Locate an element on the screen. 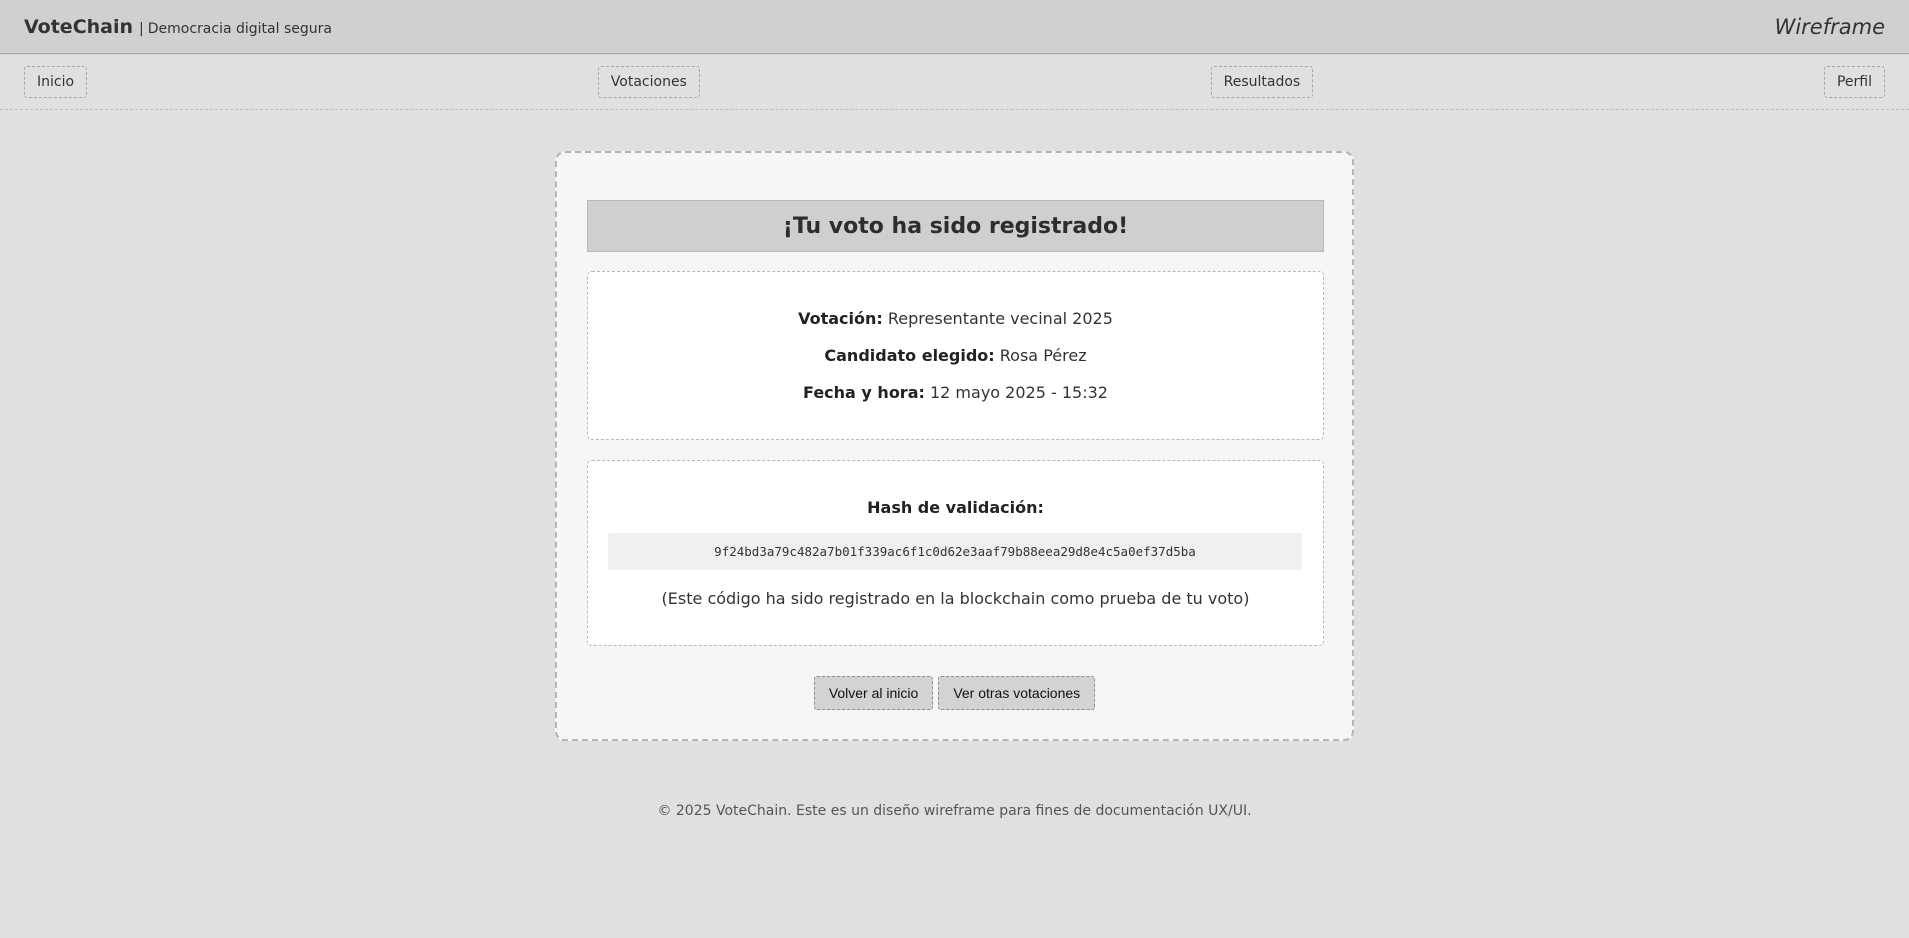 The width and height of the screenshot is (1909, 938). detail-candidato-value: Rosa Pérez is located at coordinates (1043, 355).